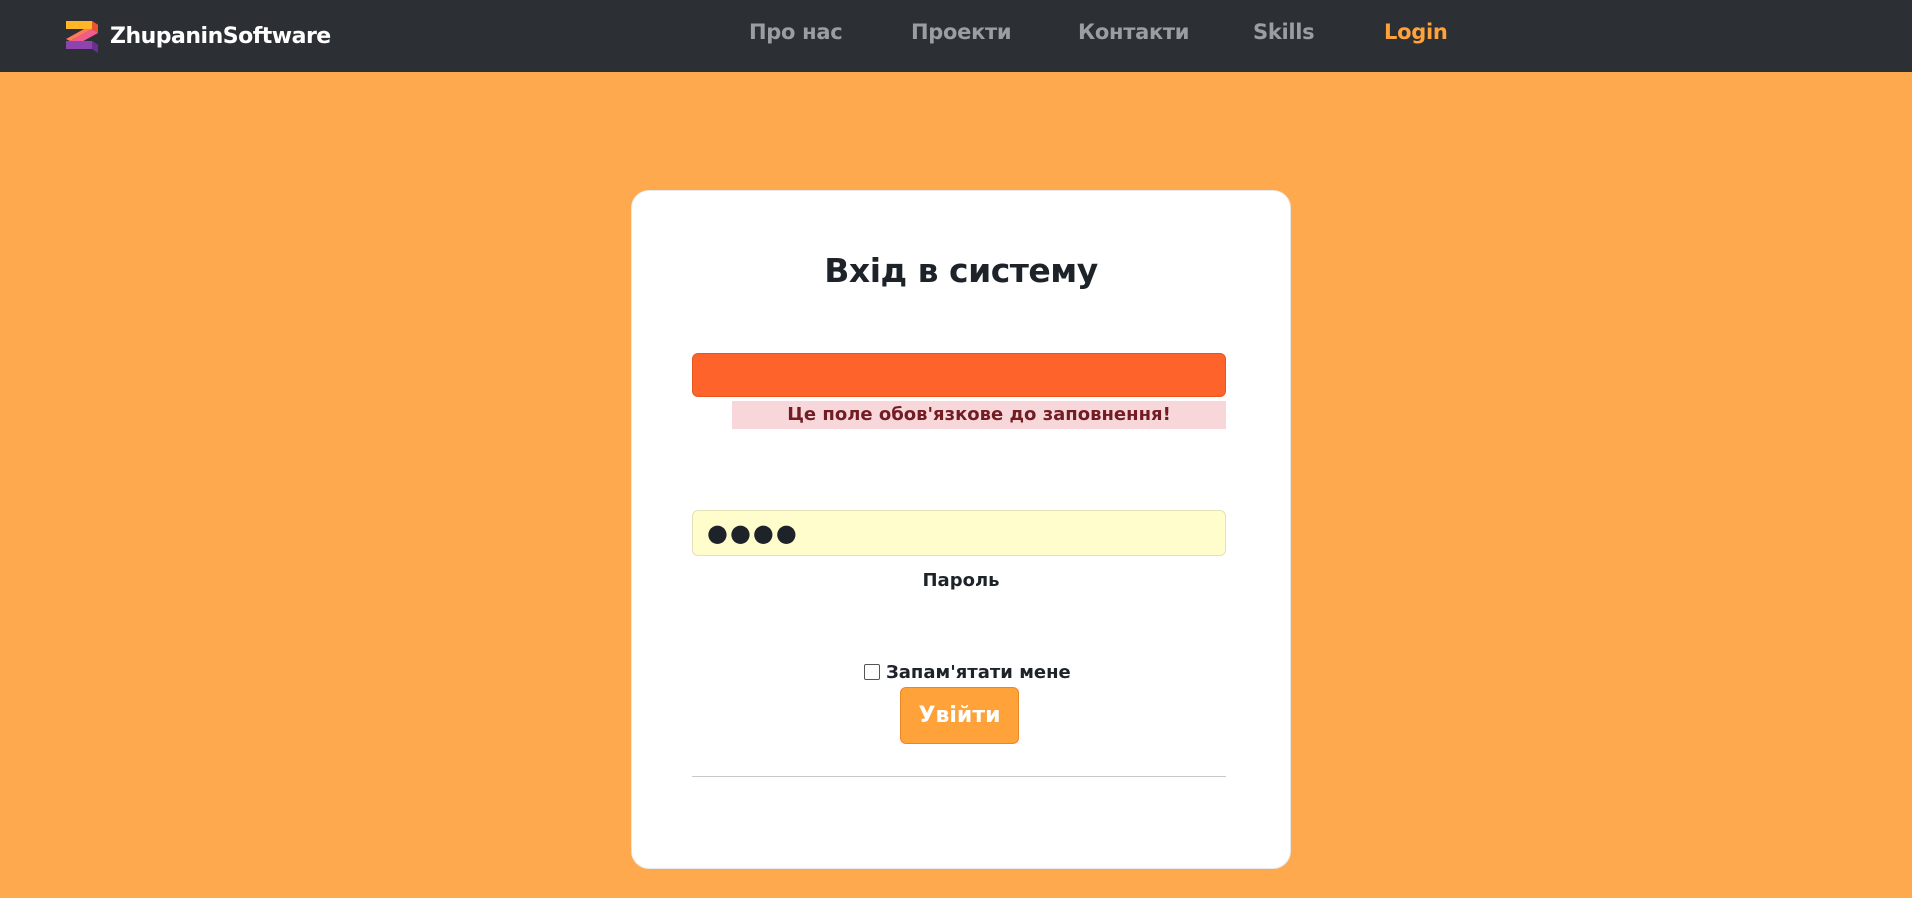  I want to click on remember-me-checkbox: Запам'ятати мене, so click(967, 672).